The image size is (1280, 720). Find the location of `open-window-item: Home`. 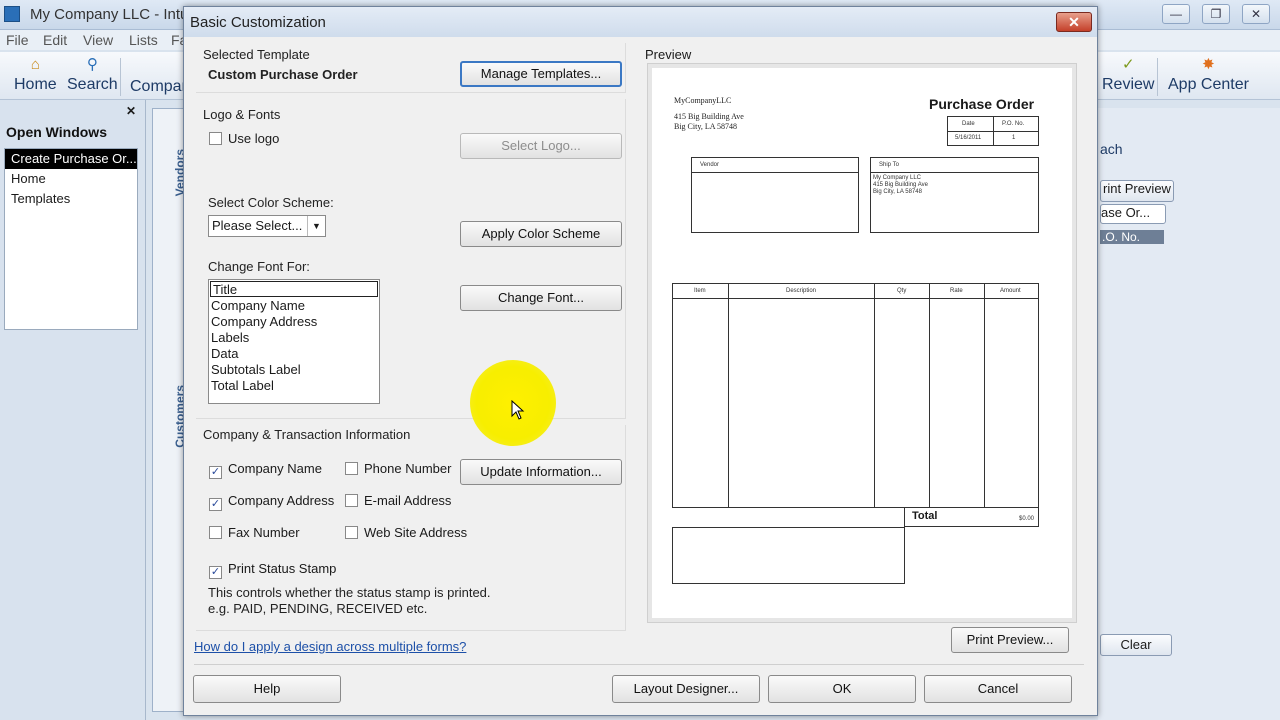

open-window-item: Home is located at coordinates (71, 179).